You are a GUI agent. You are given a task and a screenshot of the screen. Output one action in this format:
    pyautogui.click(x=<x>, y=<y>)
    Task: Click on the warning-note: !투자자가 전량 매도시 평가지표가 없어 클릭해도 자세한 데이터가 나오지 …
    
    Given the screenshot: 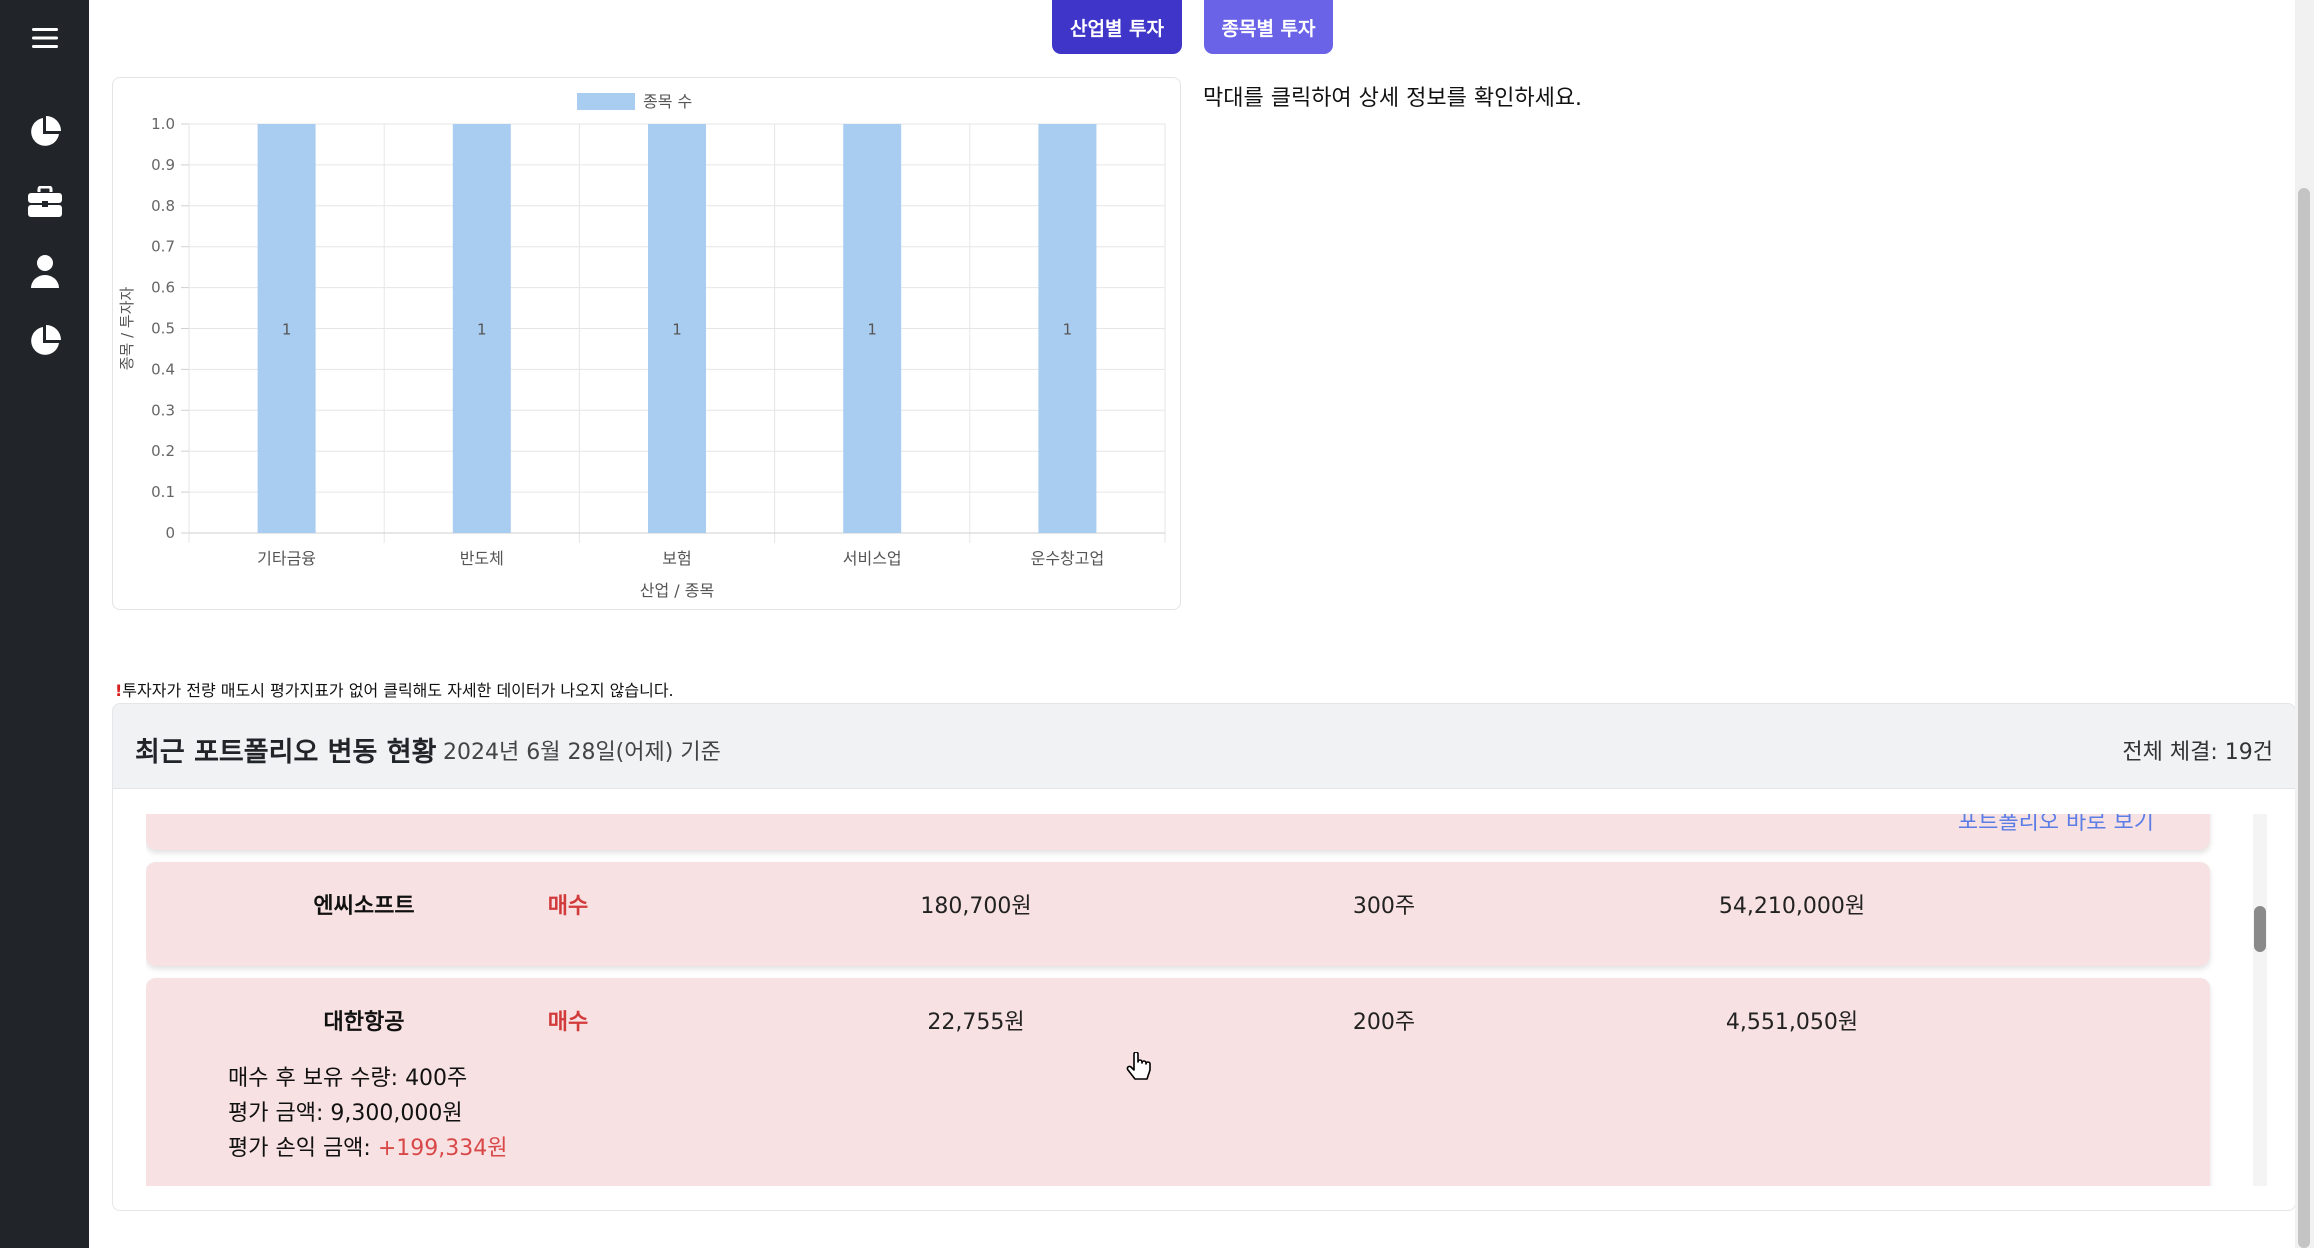 What is the action you would take?
    pyautogui.click(x=394, y=689)
    